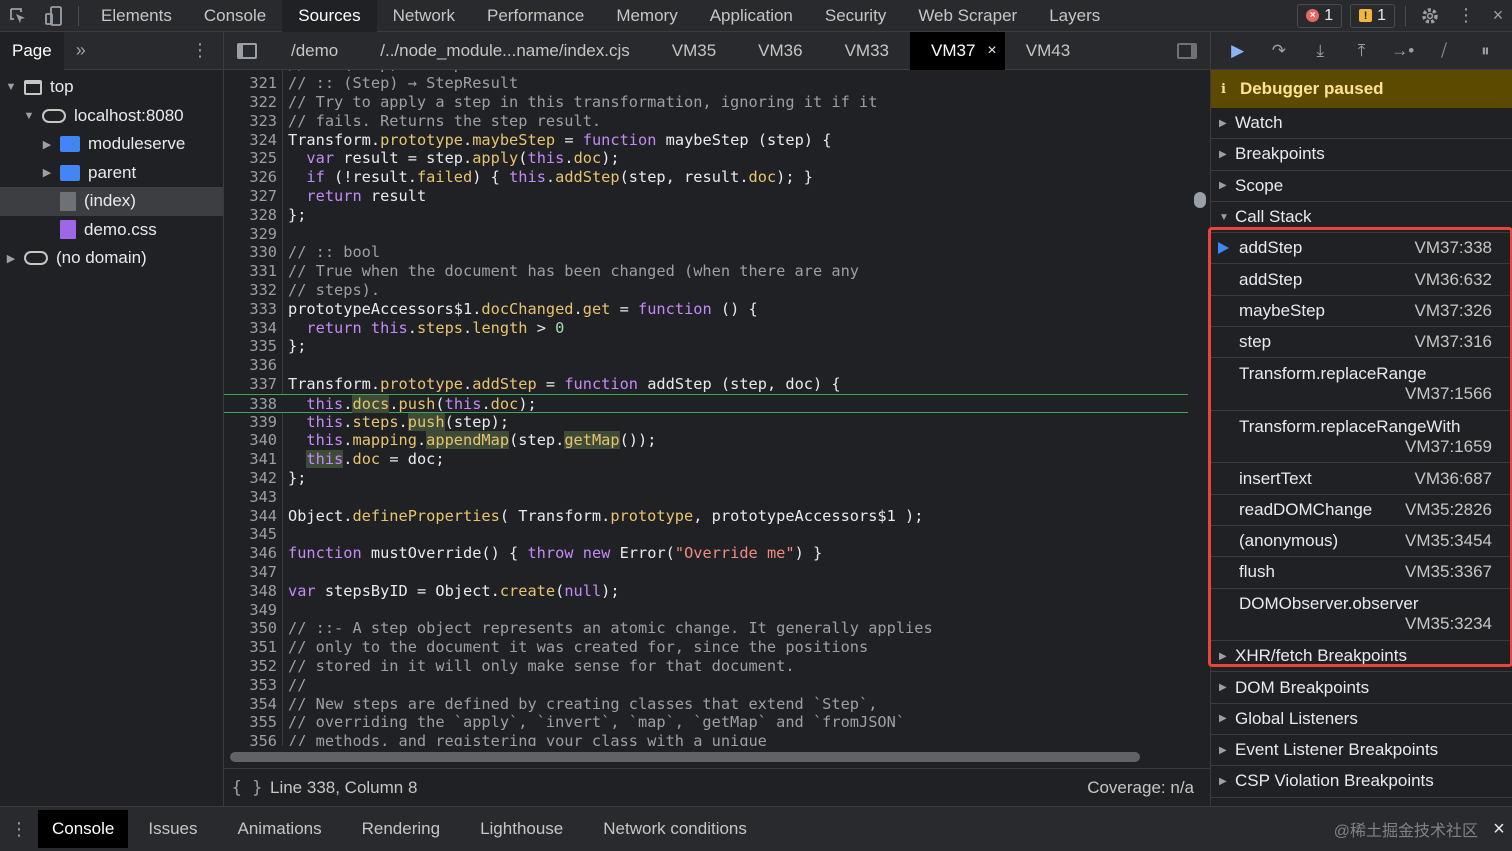  I want to click on tree-item: ▼ top, so click(111, 87).